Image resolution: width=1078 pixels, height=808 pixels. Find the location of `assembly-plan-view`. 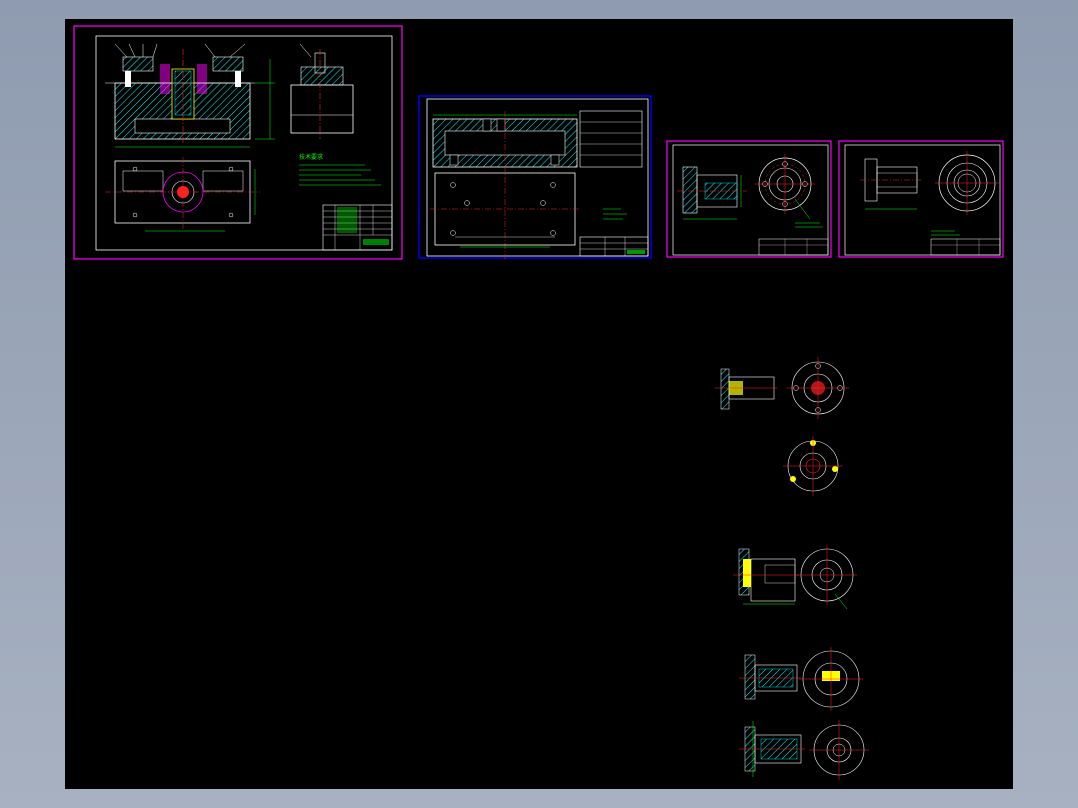

assembly-plan-view is located at coordinates (182, 194).